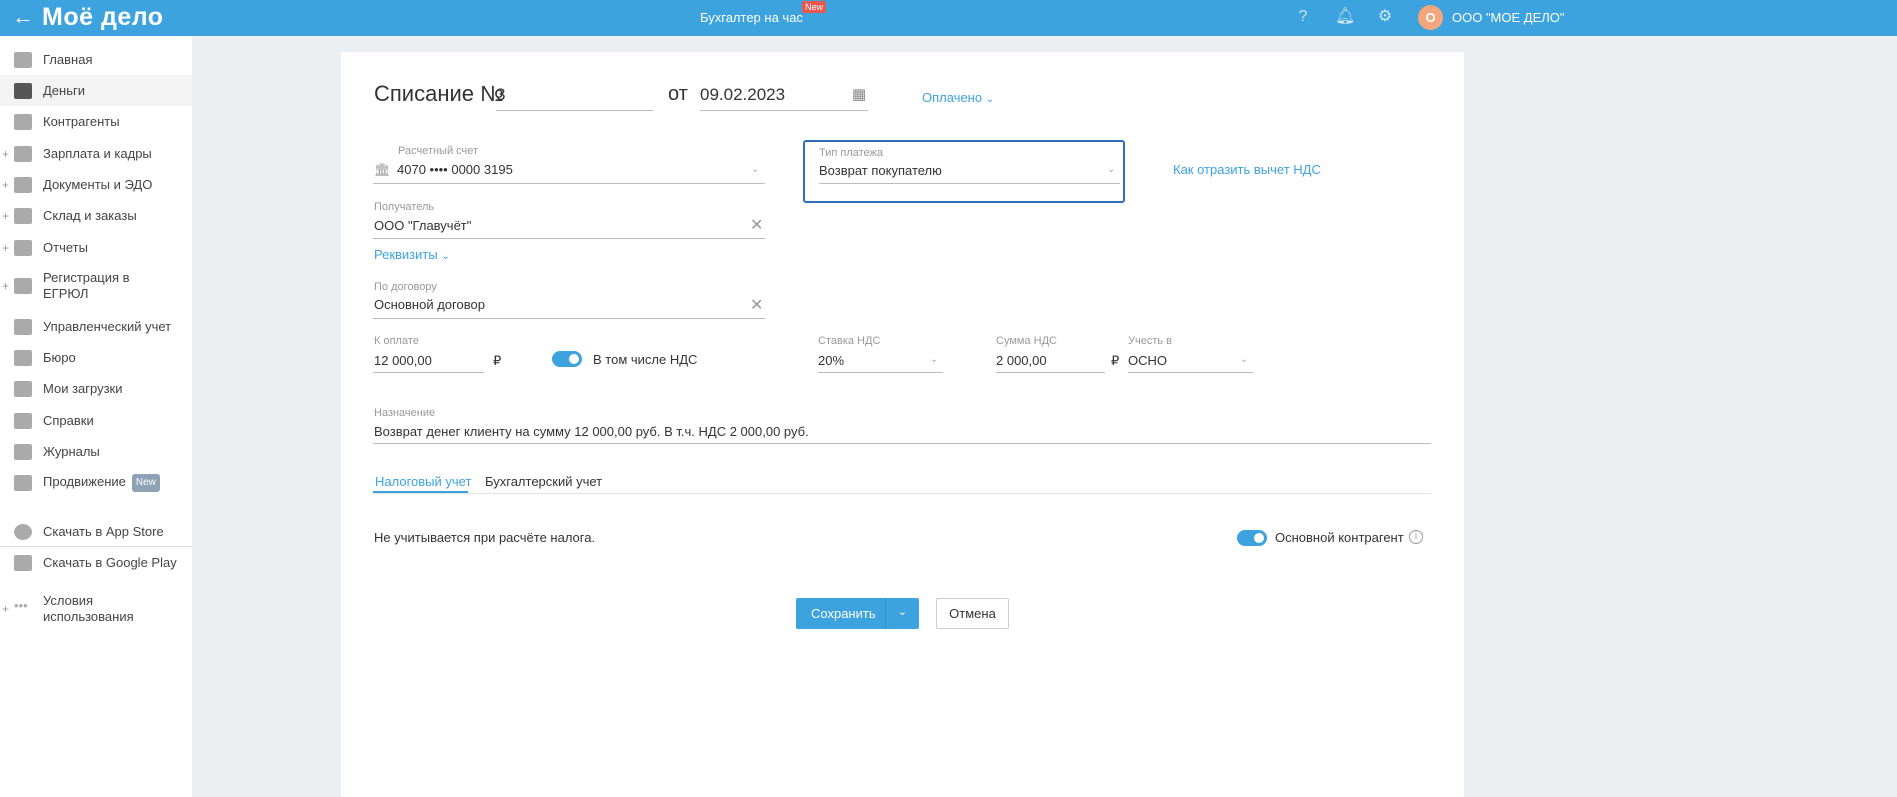  Describe the element at coordinates (1252, 538) in the screenshot. I see `main-contractor-toggle` at that location.